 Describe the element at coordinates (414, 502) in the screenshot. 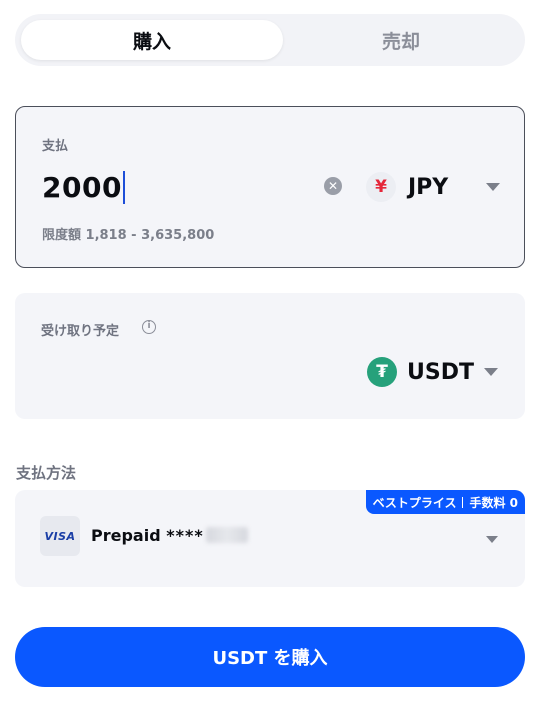

I see `best-price-label: ベストプライス` at that location.